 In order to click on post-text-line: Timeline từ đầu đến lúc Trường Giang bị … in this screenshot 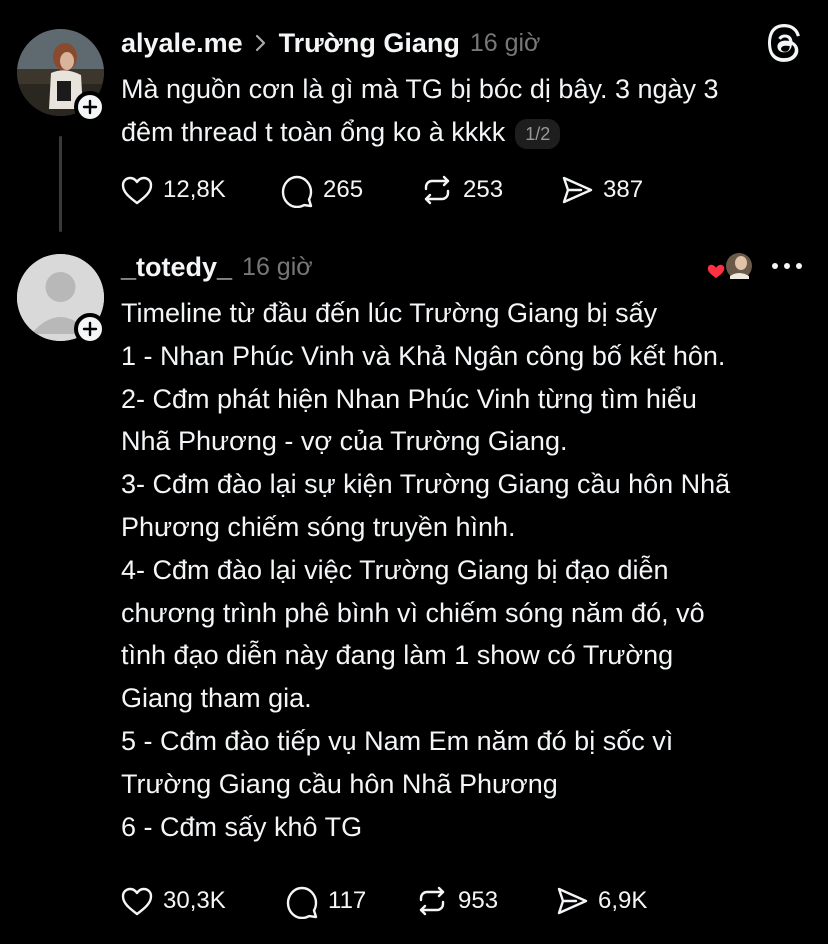, I will do `click(389, 313)`.